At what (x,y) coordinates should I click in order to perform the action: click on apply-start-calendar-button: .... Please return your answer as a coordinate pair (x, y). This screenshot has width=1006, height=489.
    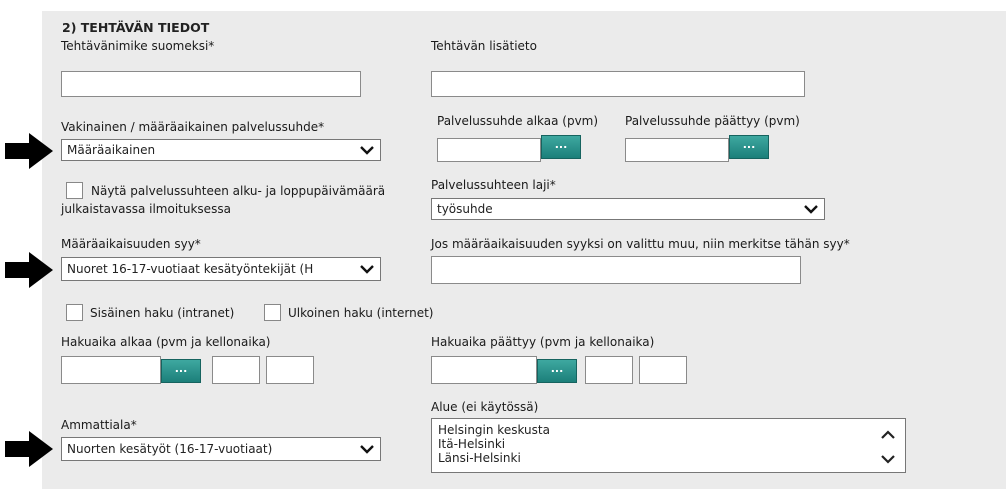
    Looking at the image, I should click on (181, 371).